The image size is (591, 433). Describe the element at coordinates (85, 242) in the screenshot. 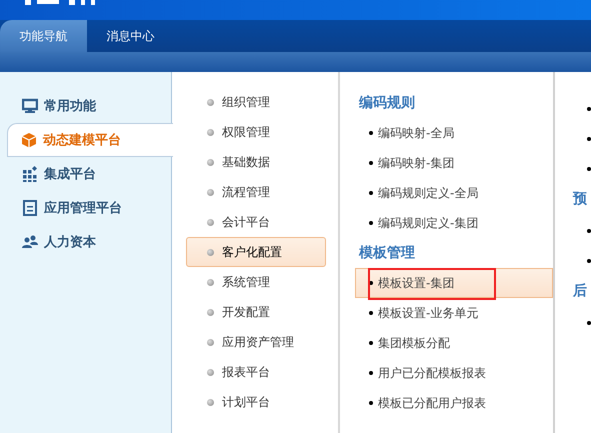

I see `sidebar-item: 人力资本` at that location.